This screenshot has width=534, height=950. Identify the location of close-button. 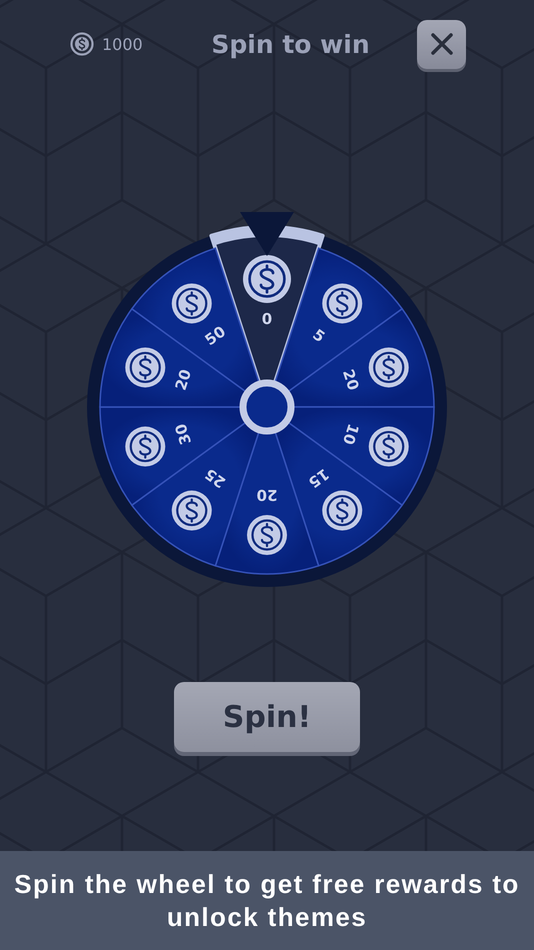
(441, 44).